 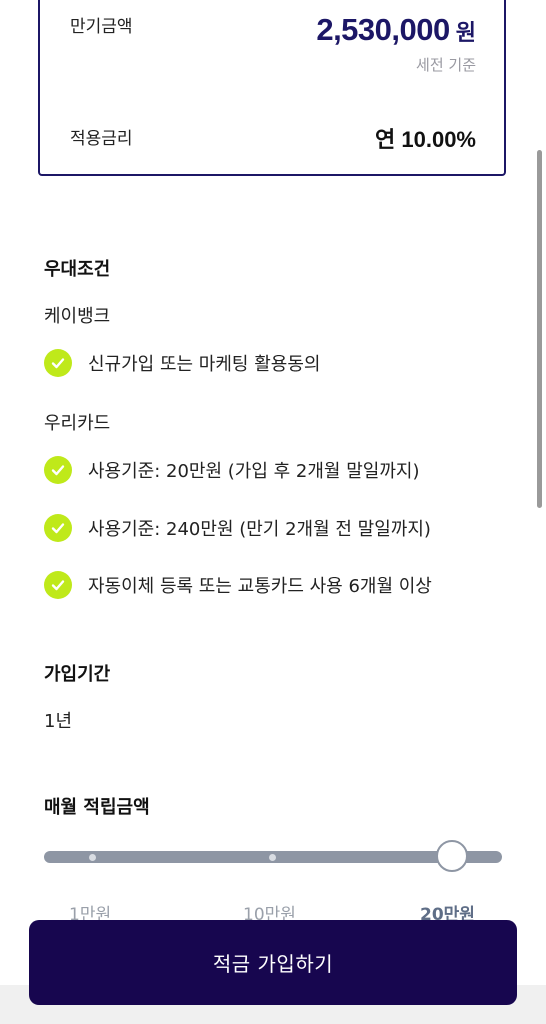 What do you see at coordinates (254, 471) in the screenshot?
I see `condition-text: 사용기준: 20만원 (가입 후 2개월 말일까지)` at bounding box center [254, 471].